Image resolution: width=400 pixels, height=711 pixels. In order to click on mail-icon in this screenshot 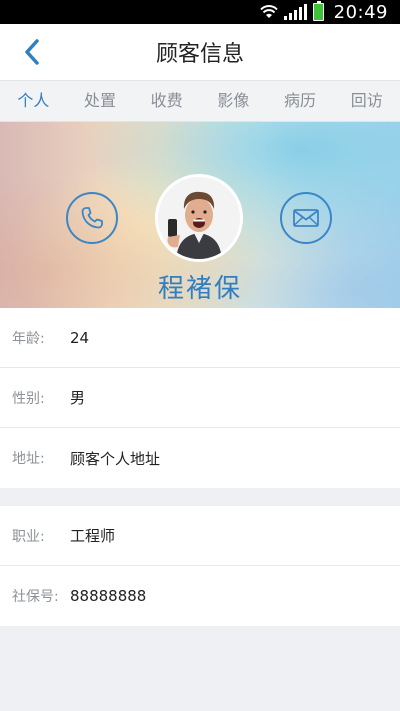, I will do `click(306, 218)`.